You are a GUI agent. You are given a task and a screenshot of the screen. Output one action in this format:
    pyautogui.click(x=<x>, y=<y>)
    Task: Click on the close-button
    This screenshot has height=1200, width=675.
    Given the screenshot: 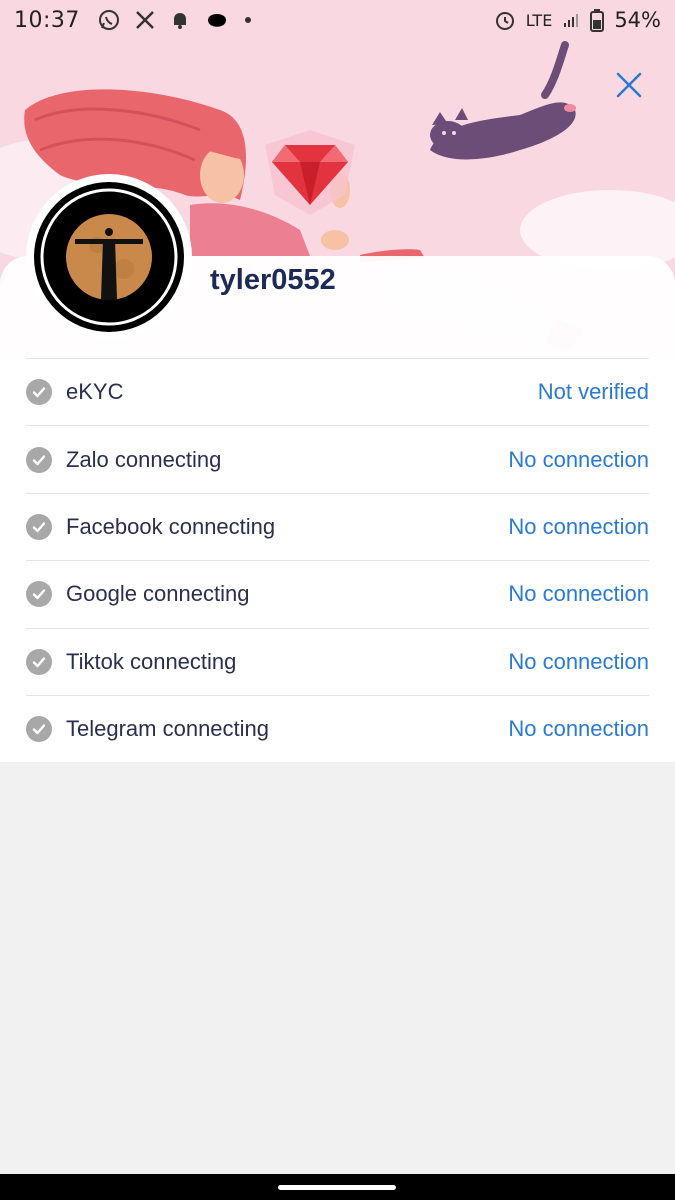 What is the action you would take?
    pyautogui.click(x=629, y=85)
    